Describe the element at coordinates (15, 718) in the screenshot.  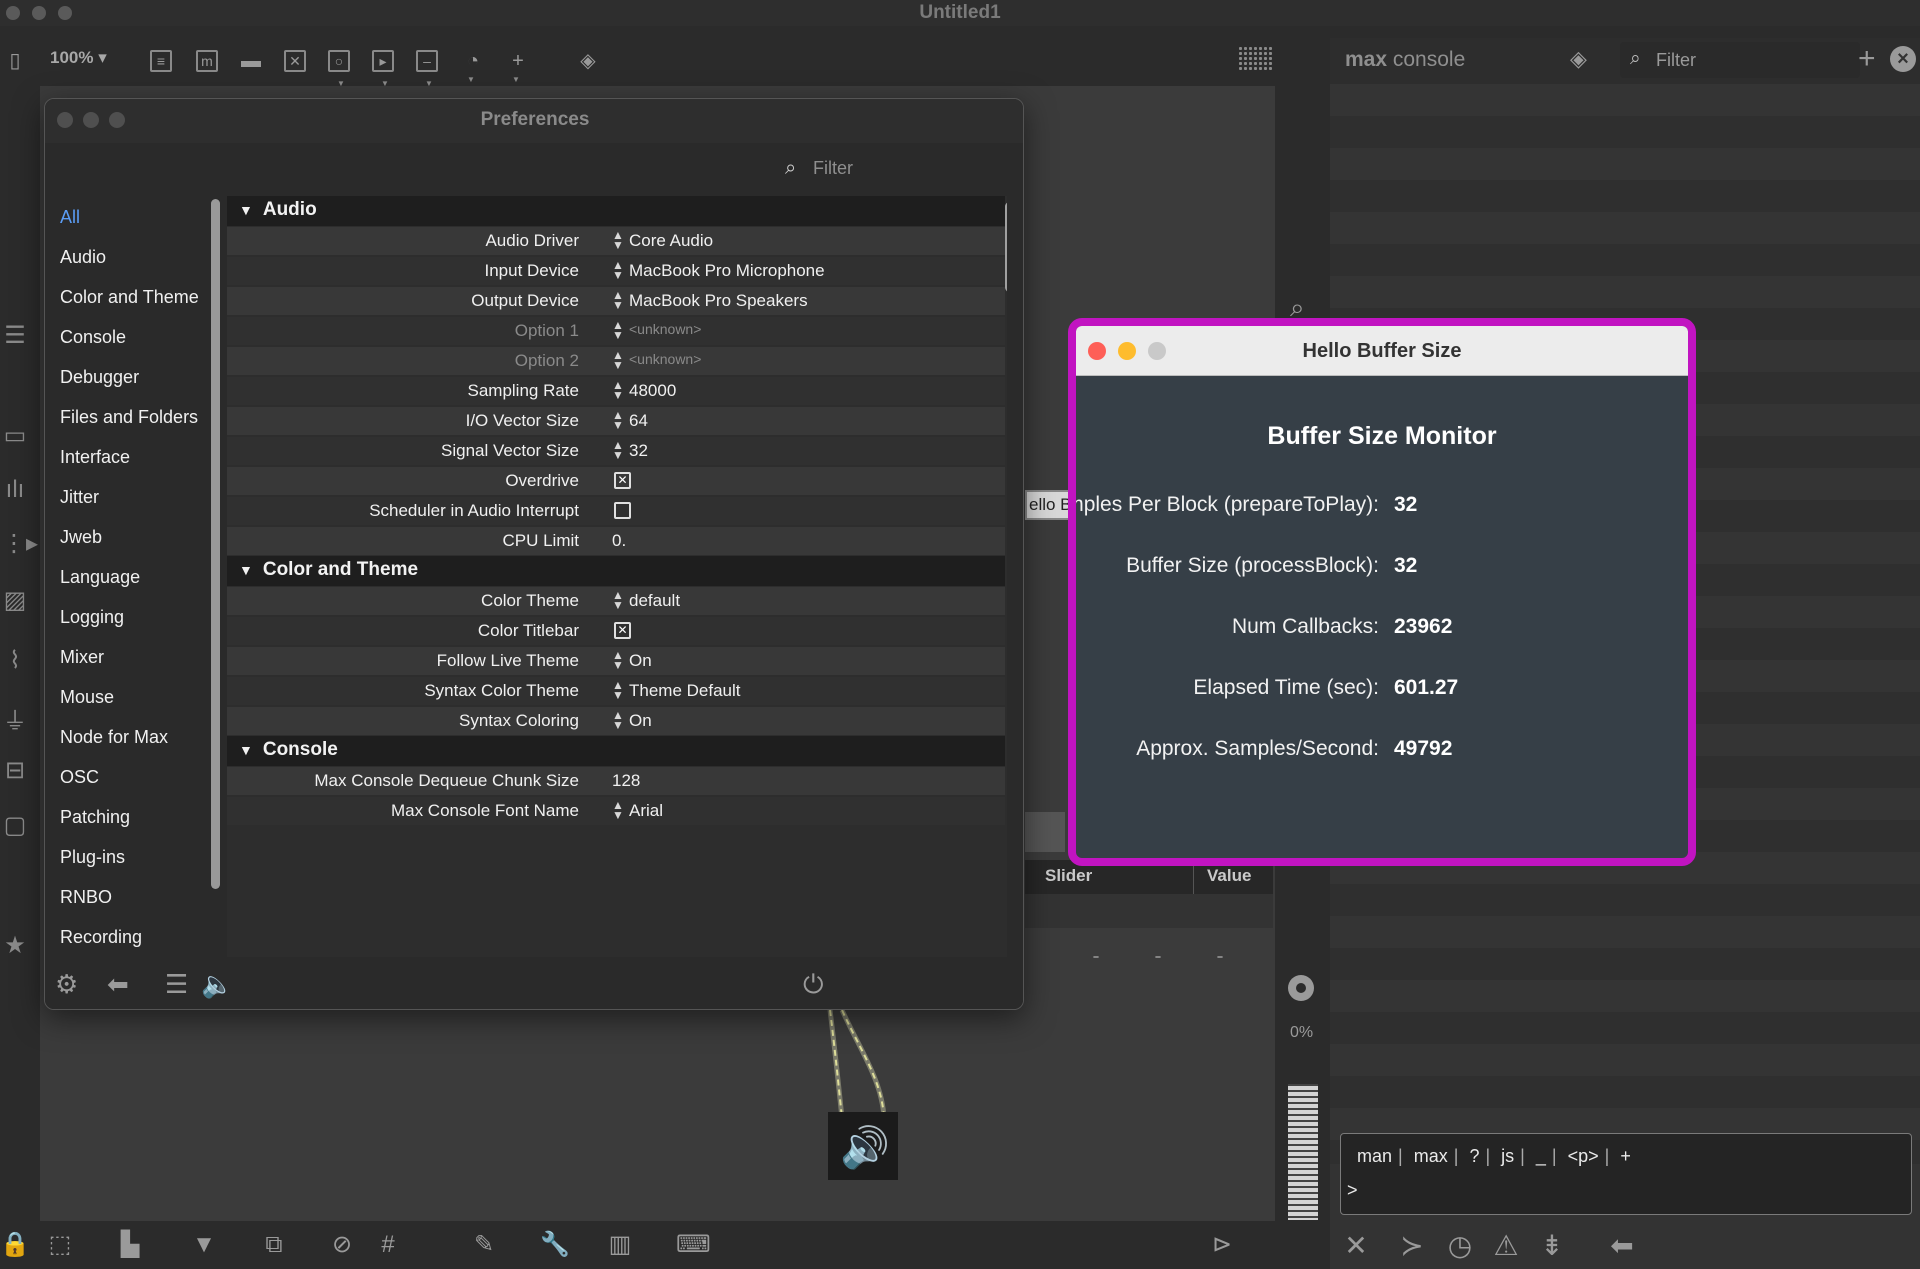
I see `plug-icon: ⏚` at that location.